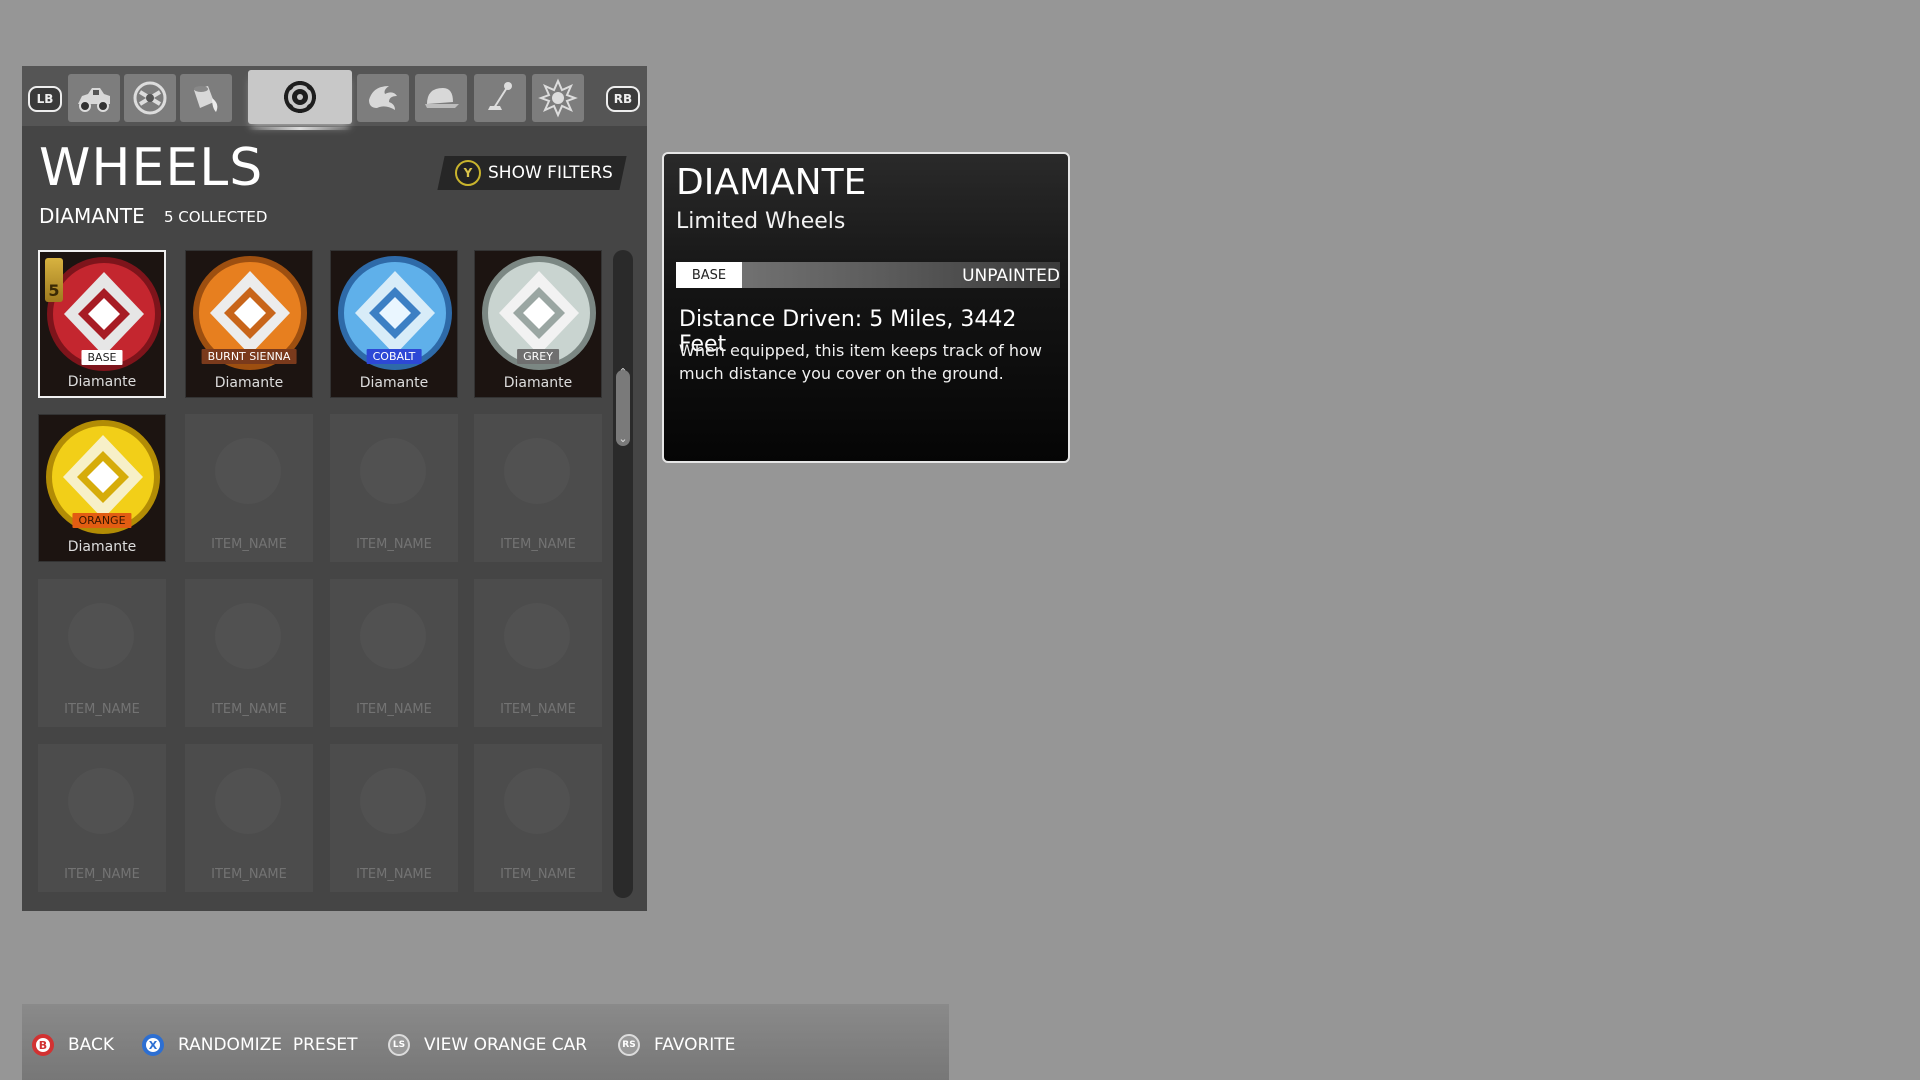 The image size is (1920, 1080). What do you see at coordinates (623, 438) in the screenshot?
I see `chevron-down-icon: ⌄` at bounding box center [623, 438].